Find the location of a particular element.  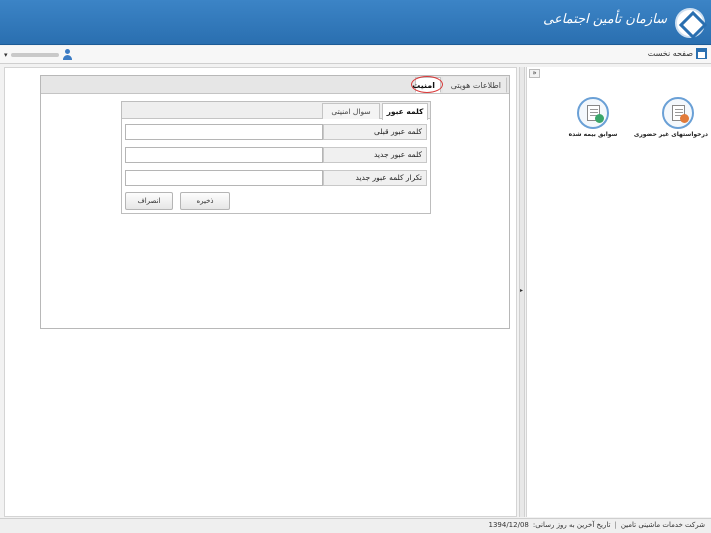

status-update-label: تاریخ آخرین به روز رسانی: is located at coordinates (571, 525).